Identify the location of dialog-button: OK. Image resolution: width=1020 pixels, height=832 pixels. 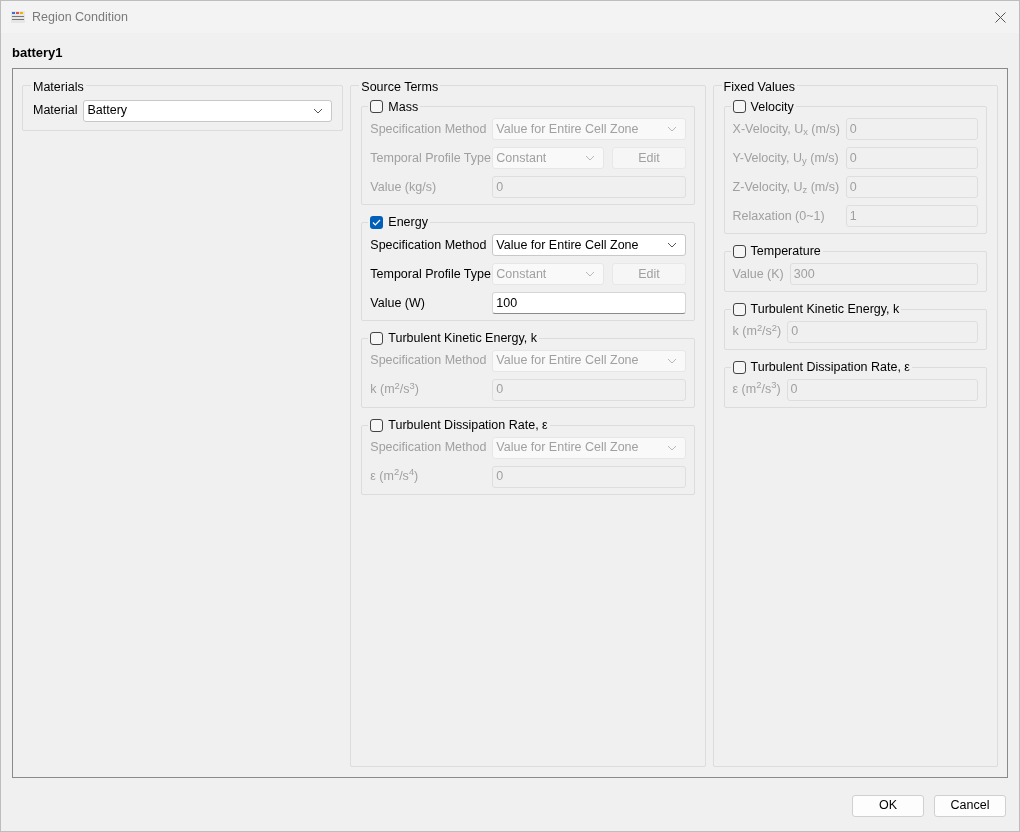
(888, 805).